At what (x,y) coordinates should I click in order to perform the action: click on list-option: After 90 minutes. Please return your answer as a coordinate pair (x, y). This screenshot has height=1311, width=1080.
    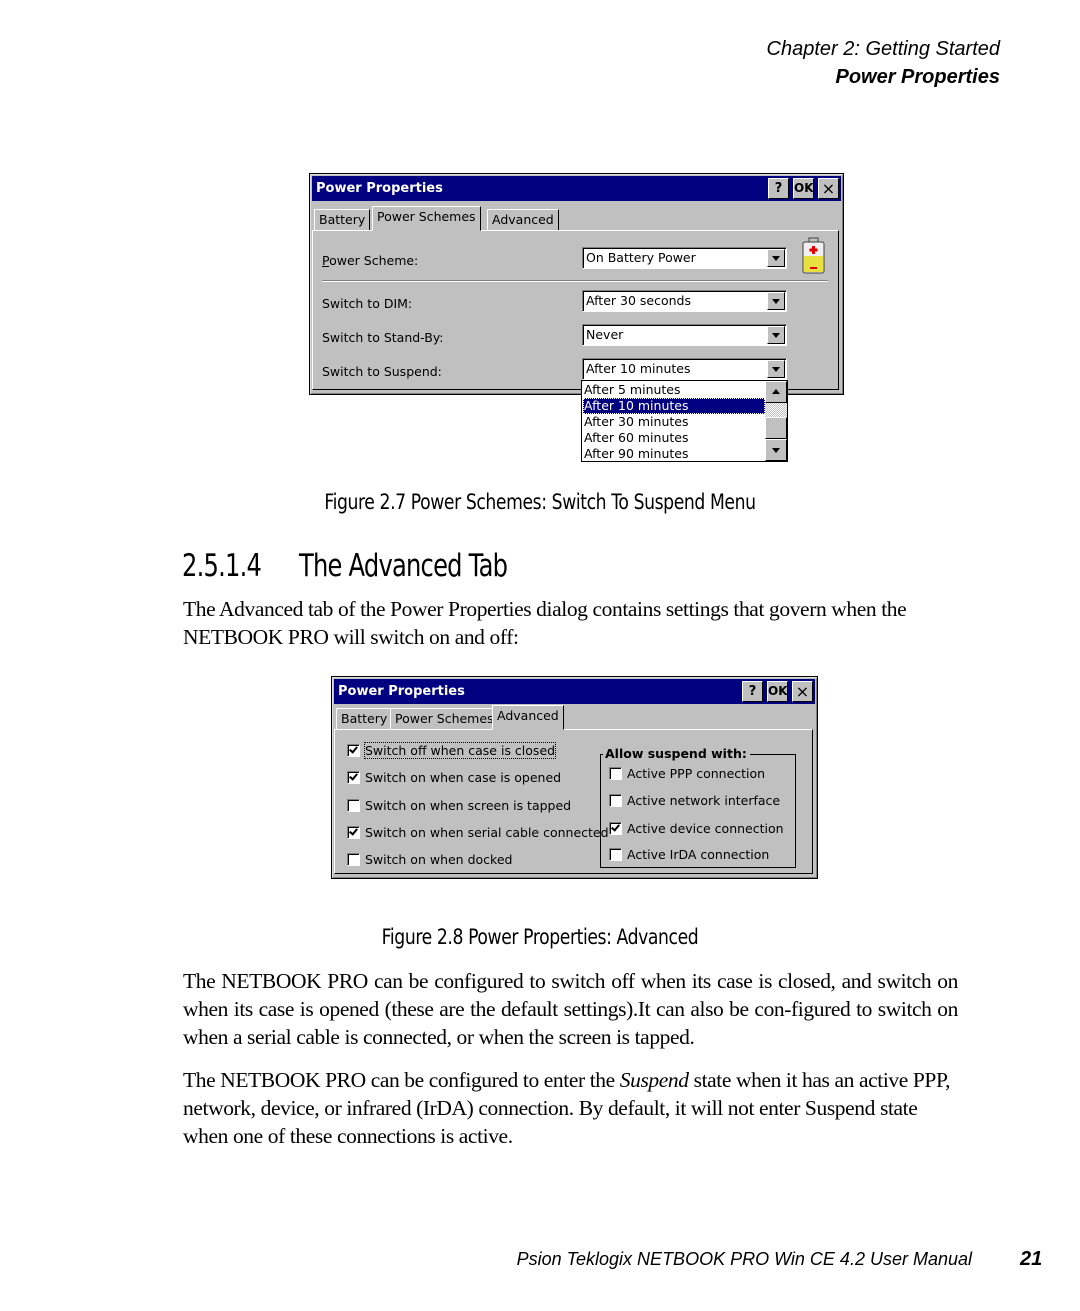
    Looking at the image, I should click on (674, 454).